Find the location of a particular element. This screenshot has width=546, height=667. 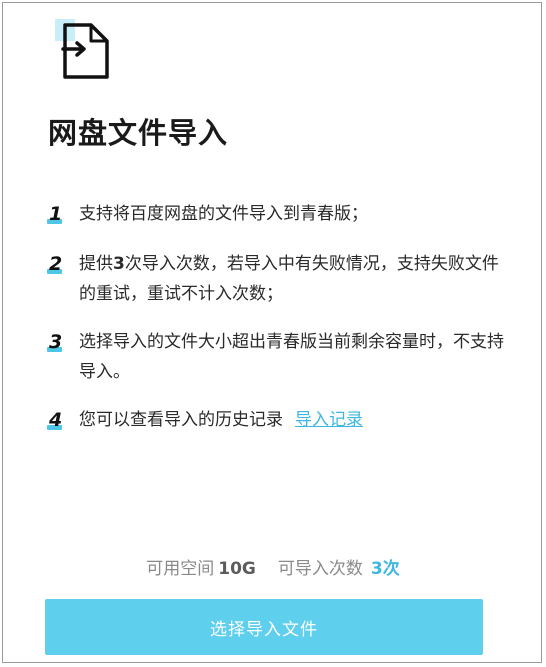

list-item: 2 提供3次导入次数，若导入中有失败情况，支持失败文件的重试，重试不计入次数； is located at coordinates (277, 279).